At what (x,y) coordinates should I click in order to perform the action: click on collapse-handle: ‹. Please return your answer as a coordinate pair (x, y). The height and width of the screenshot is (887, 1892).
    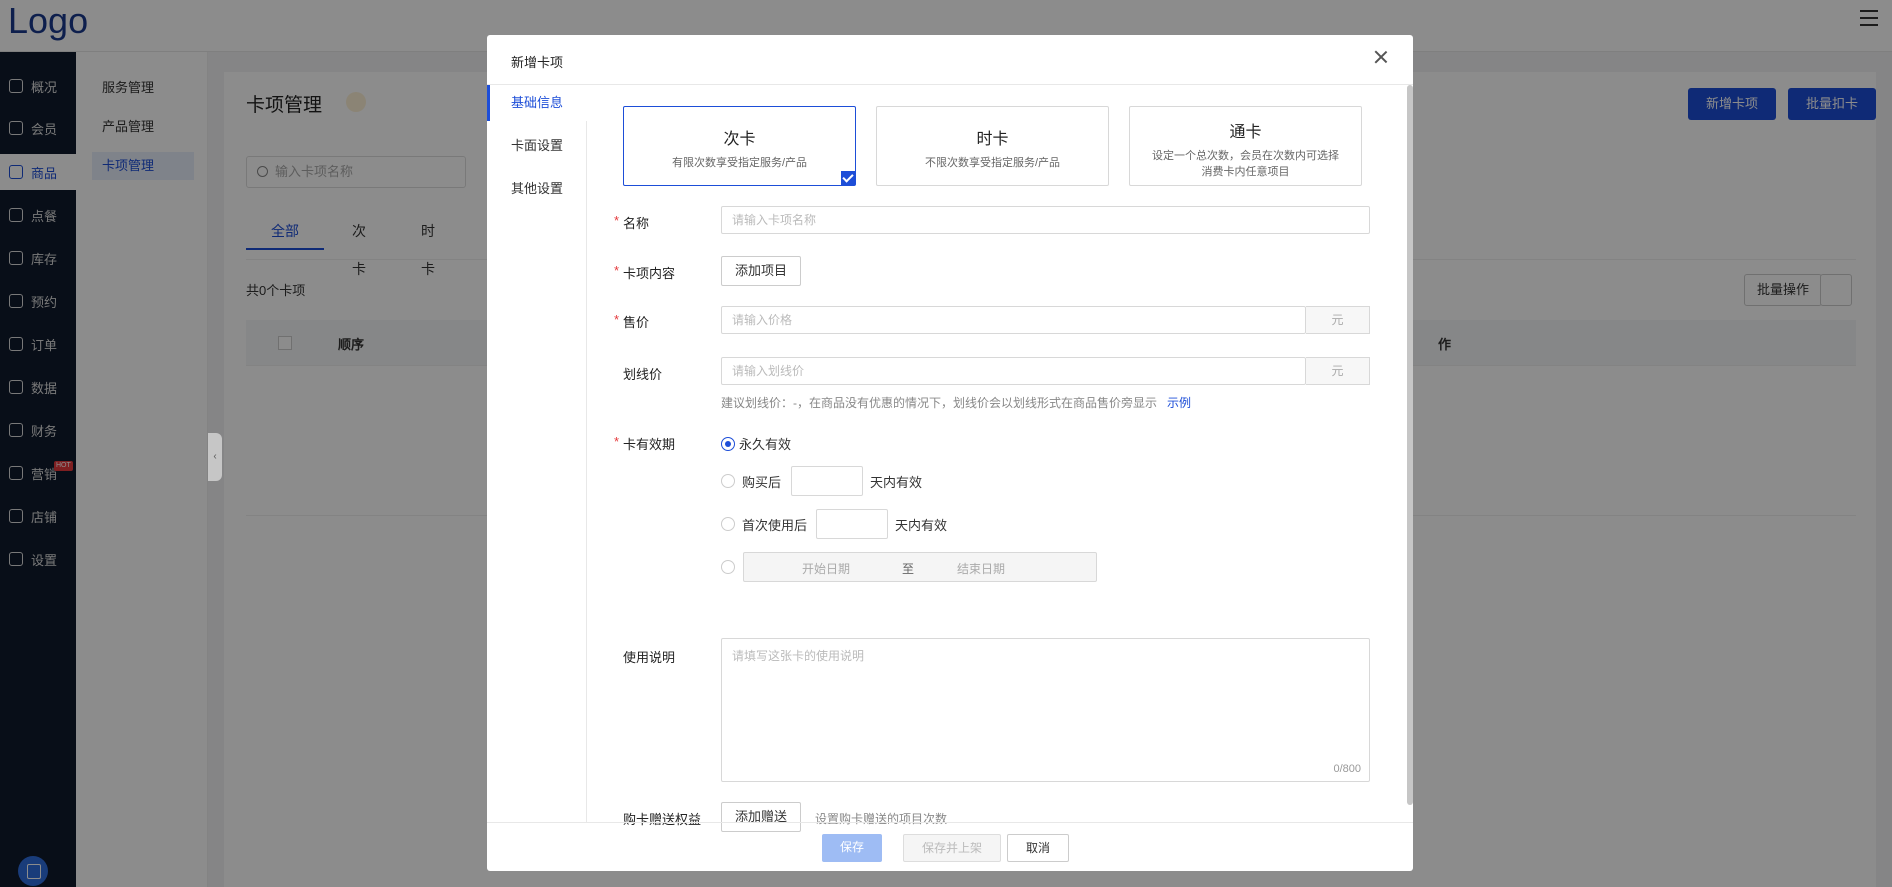
    Looking at the image, I should click on (215, 457).